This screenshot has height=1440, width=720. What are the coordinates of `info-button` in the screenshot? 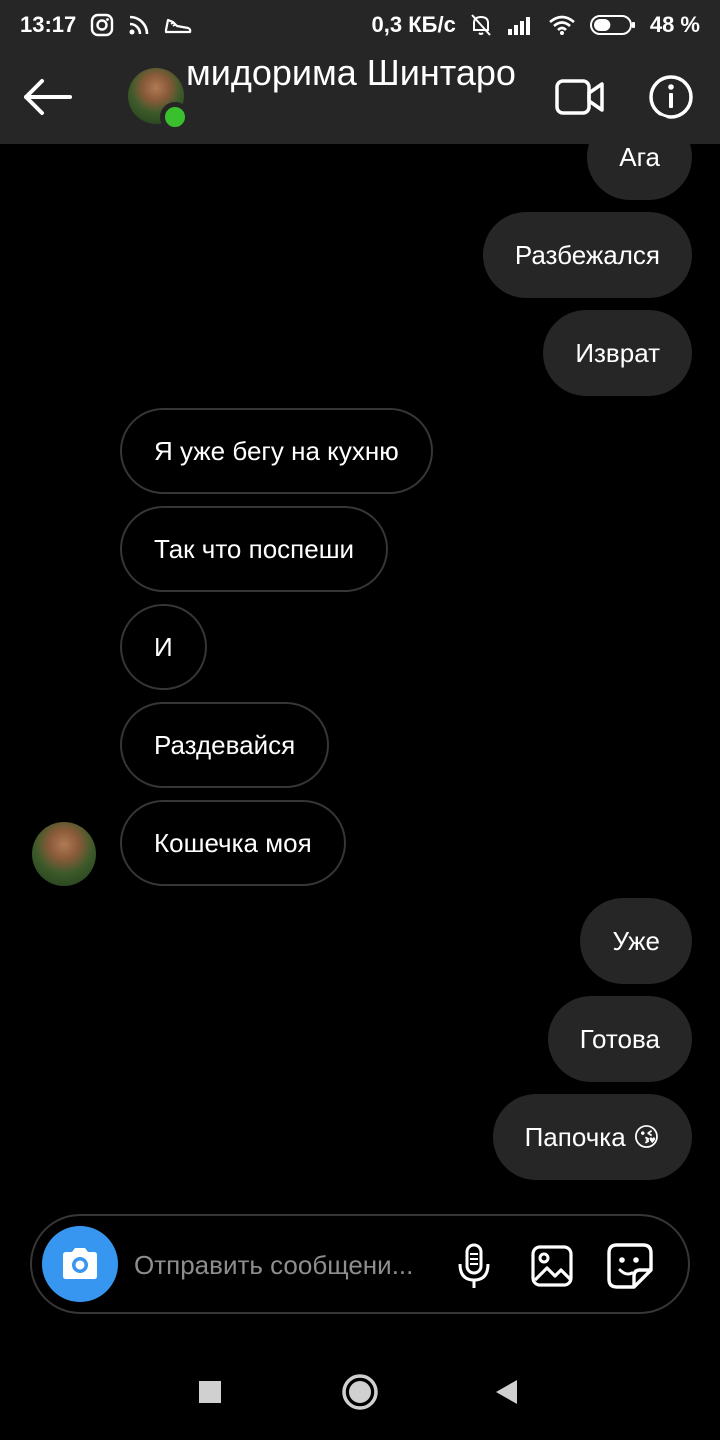 It's located at (671, 97).